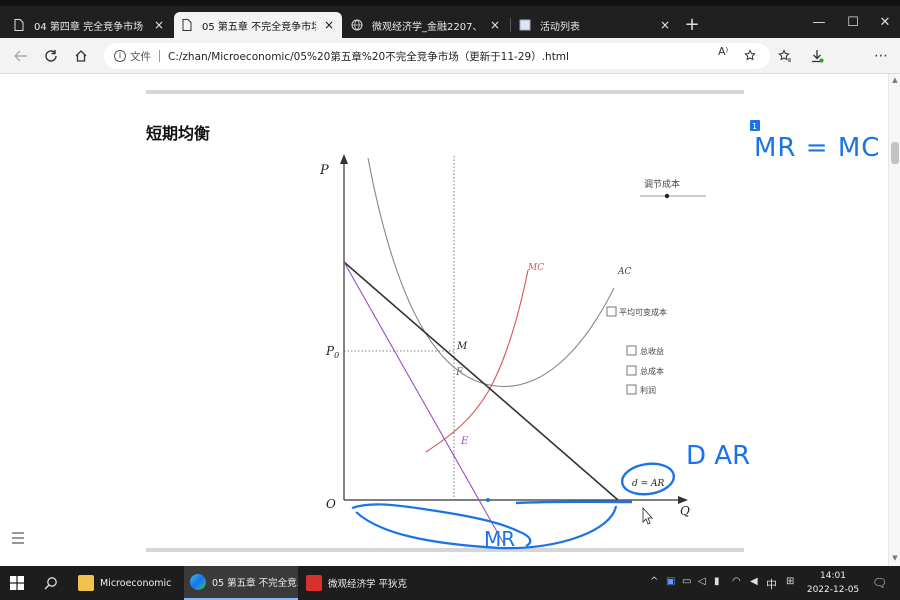 The height and width of the screenshot is (600, 900). What do you see at coordinates (464, 441) in the screenshot?
I see `point-e-label: E` at bounding box center [464, 441].